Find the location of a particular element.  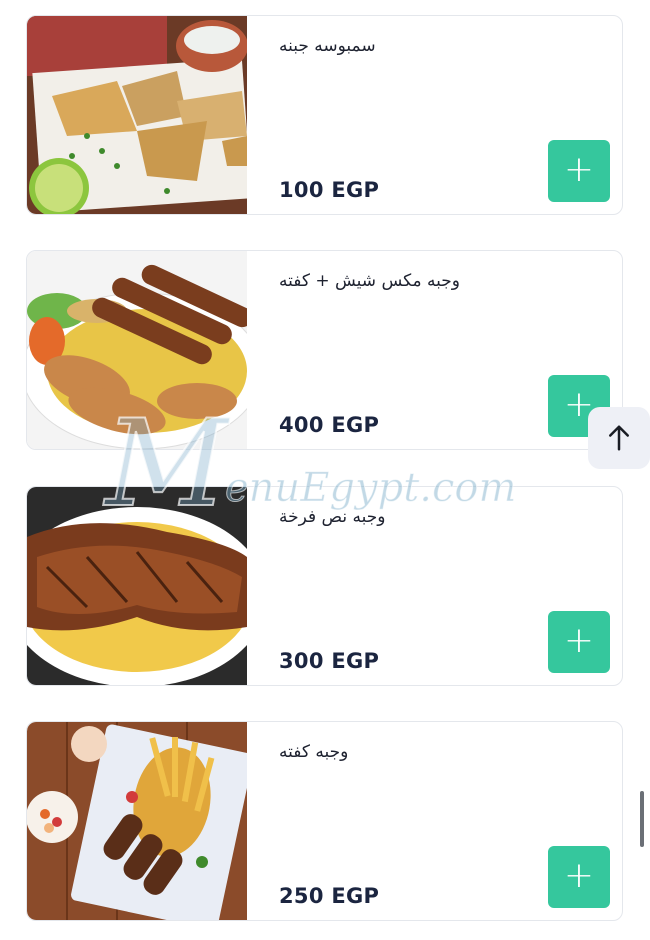

item-price: 100 EGP is located at coordinates (329, 190).